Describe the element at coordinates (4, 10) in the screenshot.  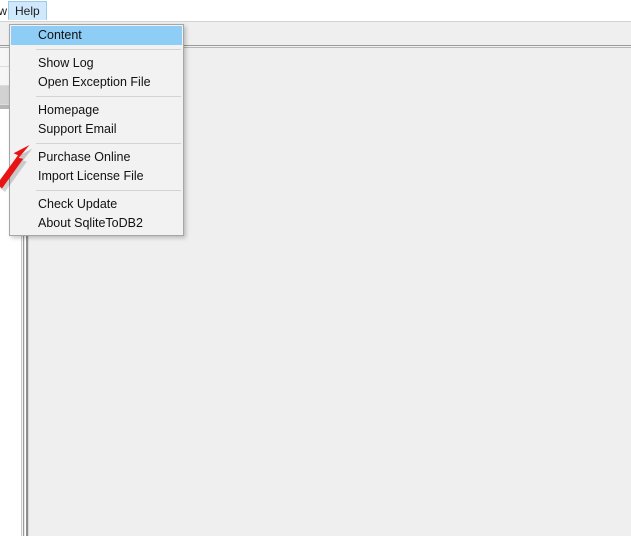
I see `menubar-item-window: w` at that location.